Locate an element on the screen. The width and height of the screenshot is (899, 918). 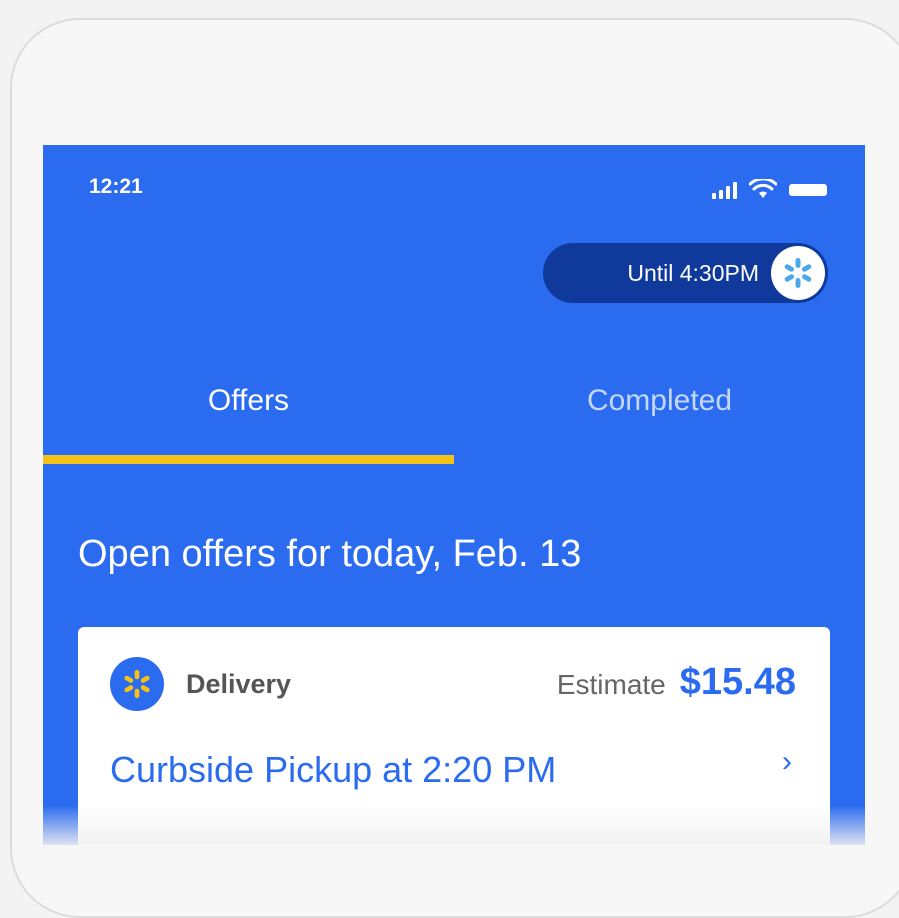
offer-title: Curbside Pickup at 2:20 PM is located at coordinates (333, 769).